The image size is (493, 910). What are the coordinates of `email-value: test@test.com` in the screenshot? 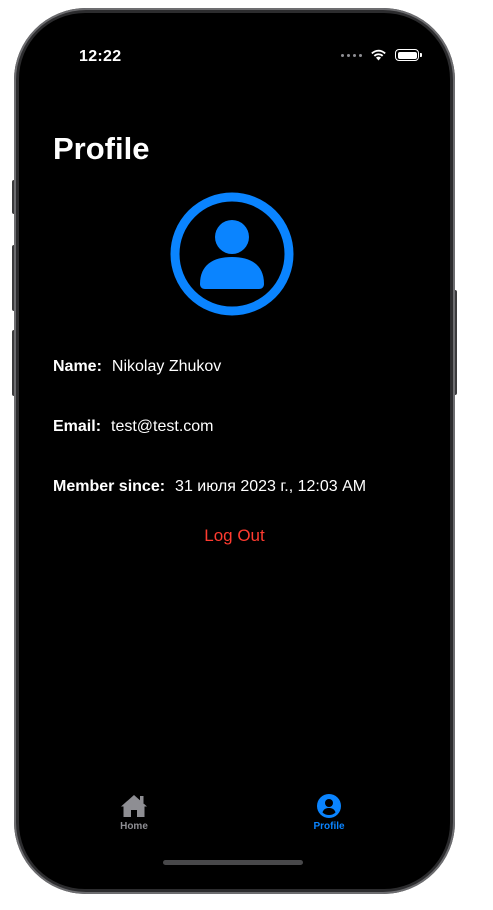 It's located at (162, 426).